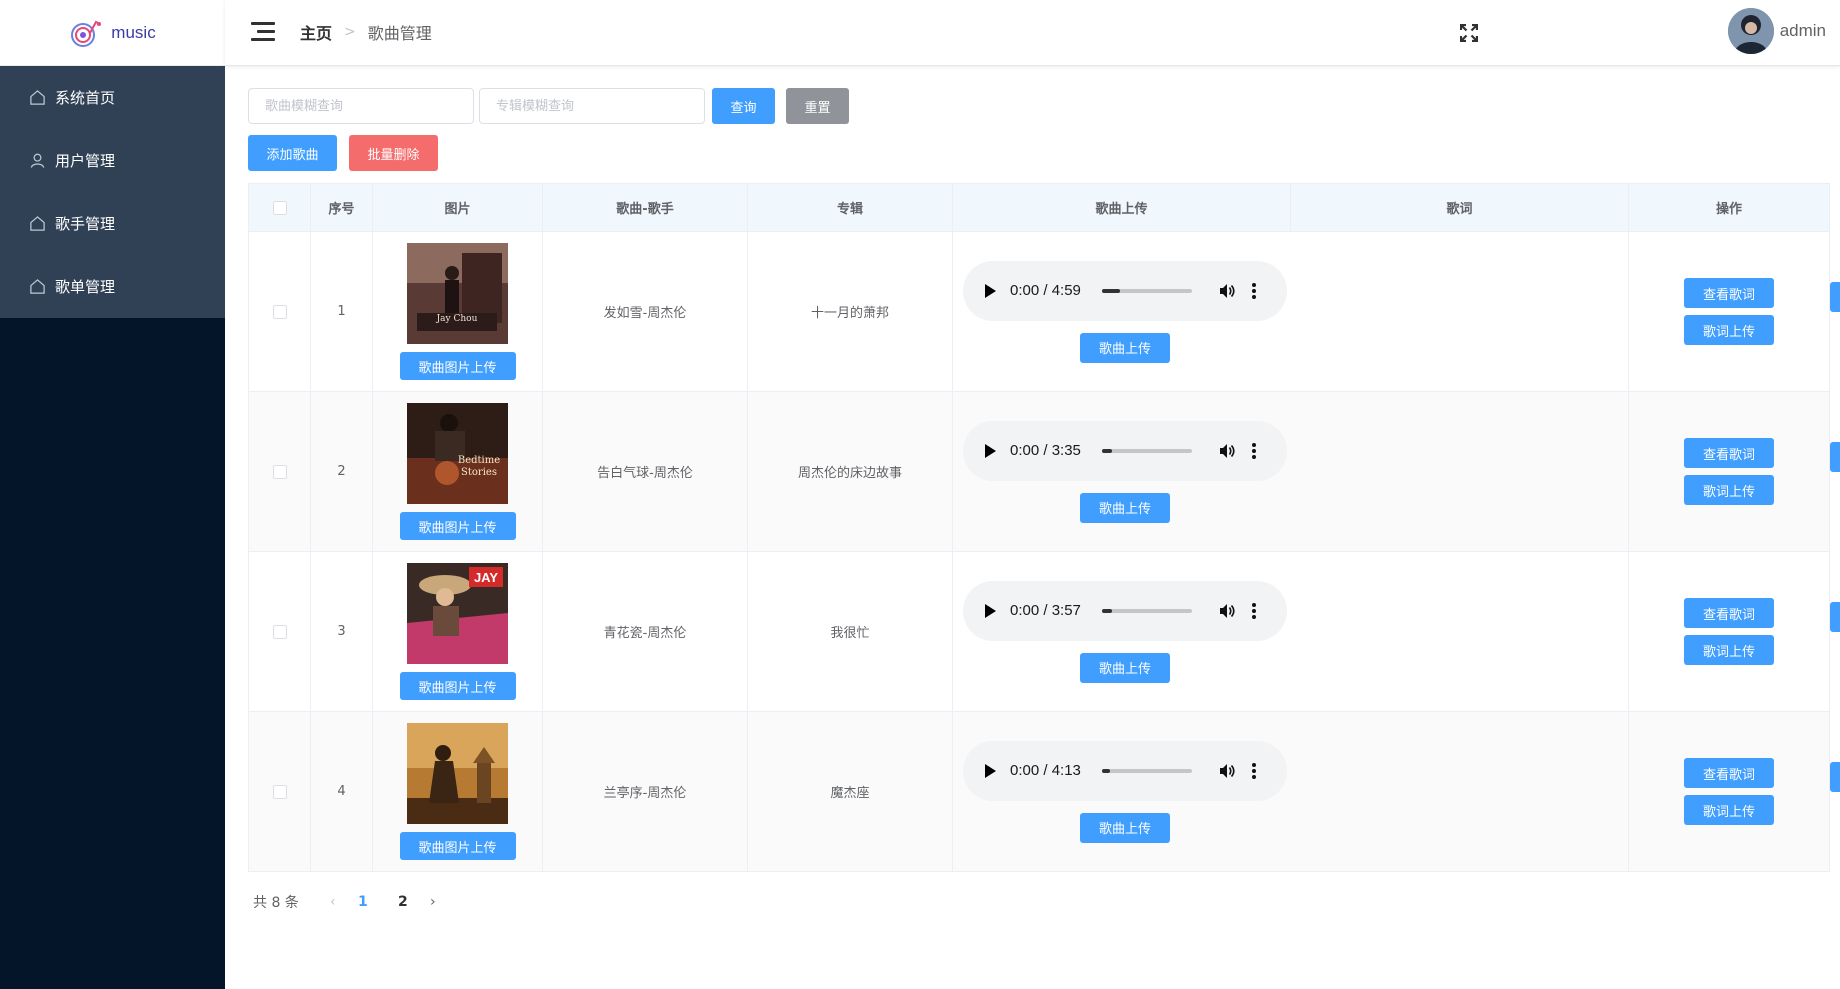  I want to click on sidebar: music 系统首页 用户管理 歌手管理 歌单管理, so click(112, 494).